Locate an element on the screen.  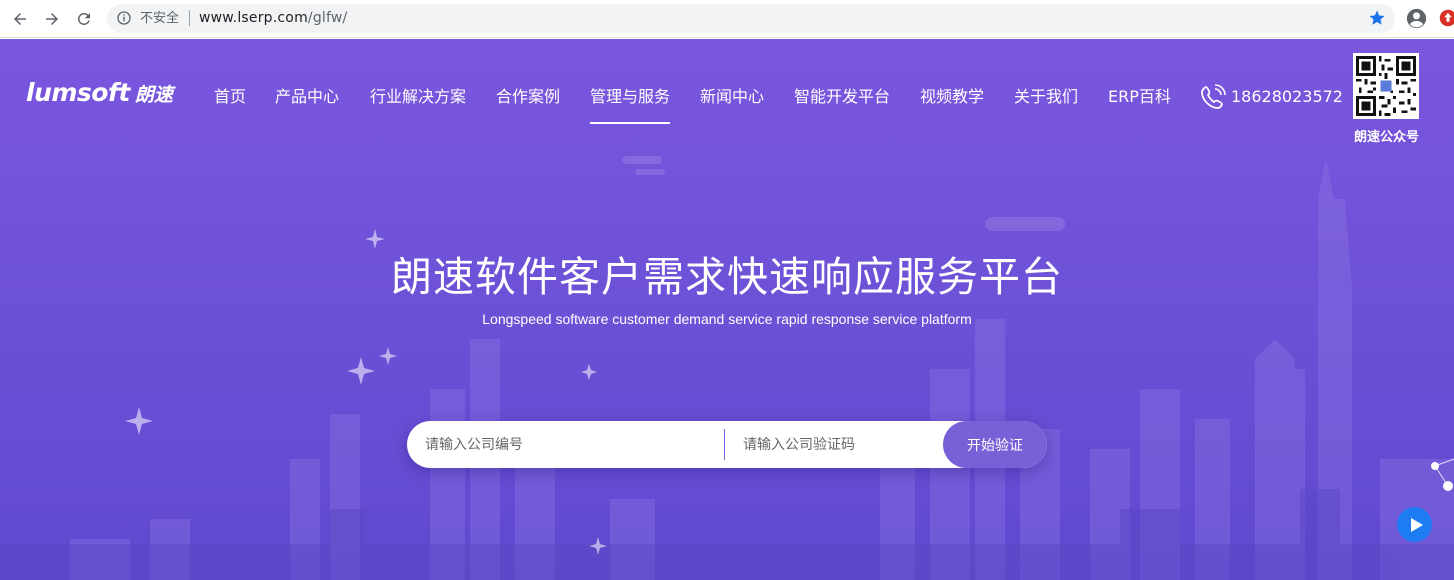
logo-chinese: 朗速 is located at coordinates (153, 95).